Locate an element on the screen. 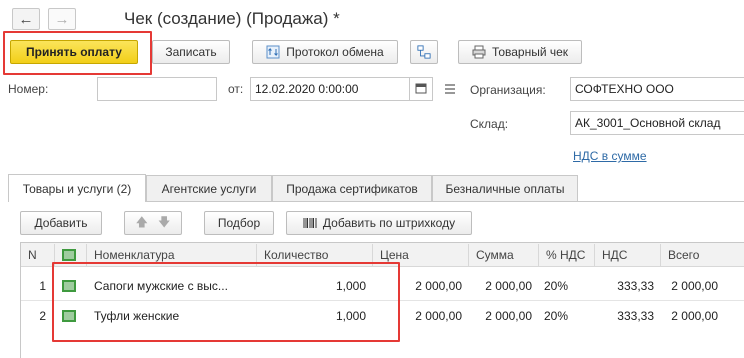 The height and width of the screenshot is (358, 744). warehouse-label: Склад: is located at coordinates (489, 124).